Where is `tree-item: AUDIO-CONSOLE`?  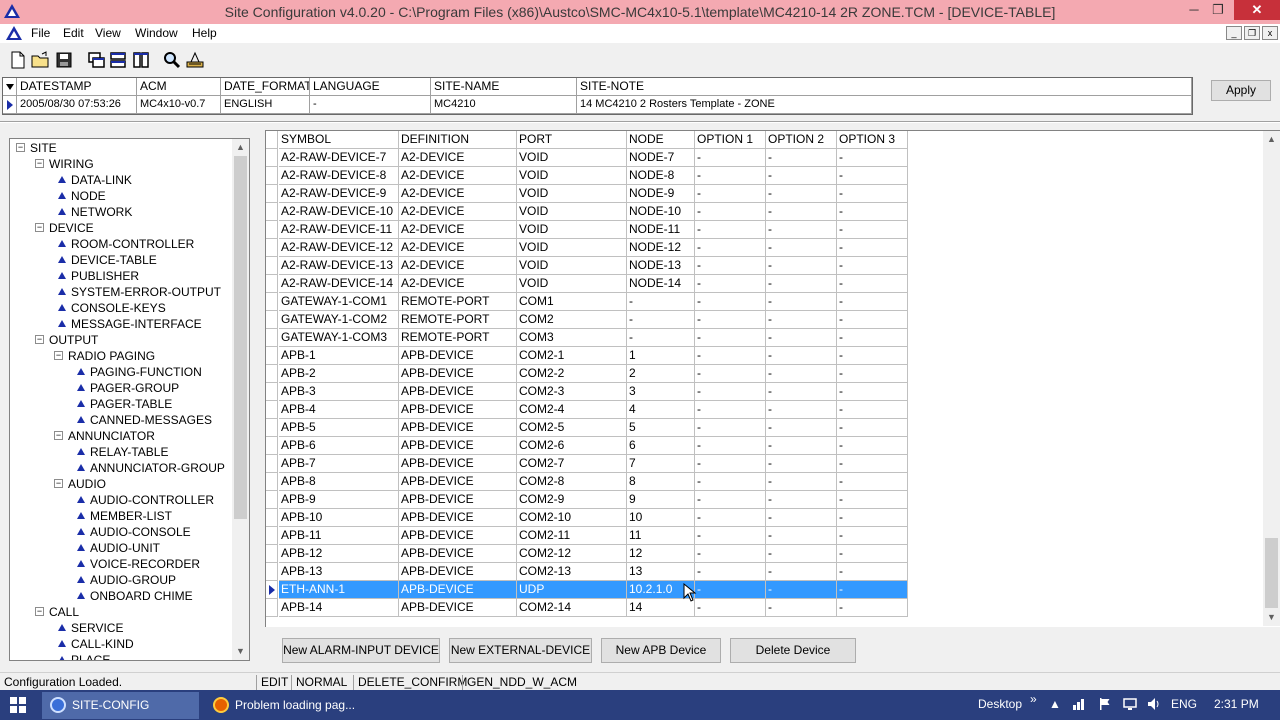 tree-item: AUDIO-CONSOLE is located at coordinates (120, 532).